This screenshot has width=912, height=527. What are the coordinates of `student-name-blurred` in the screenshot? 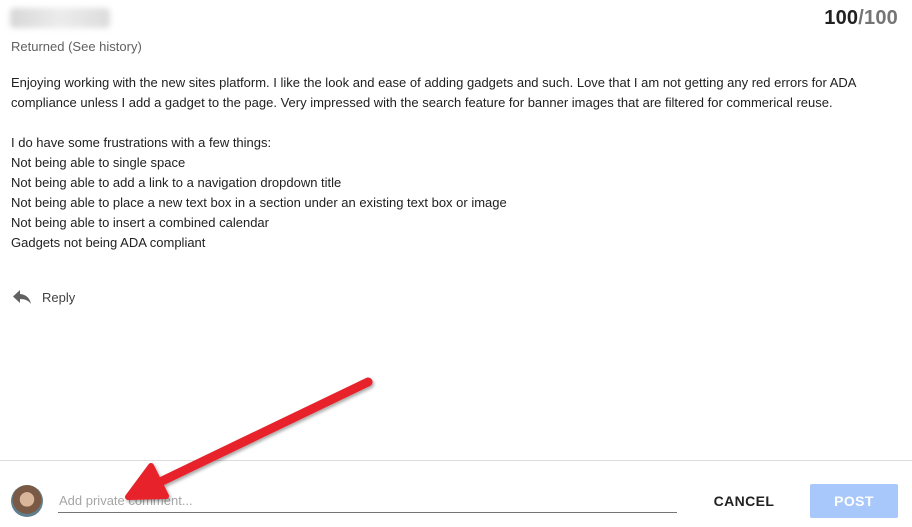 It's located at (60, 18).